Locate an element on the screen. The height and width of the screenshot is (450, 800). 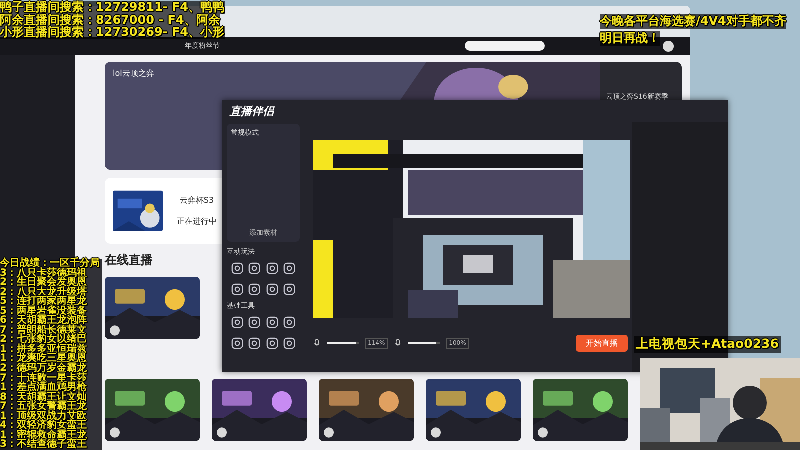
avatar-icon is located at coordinates (668, 46).